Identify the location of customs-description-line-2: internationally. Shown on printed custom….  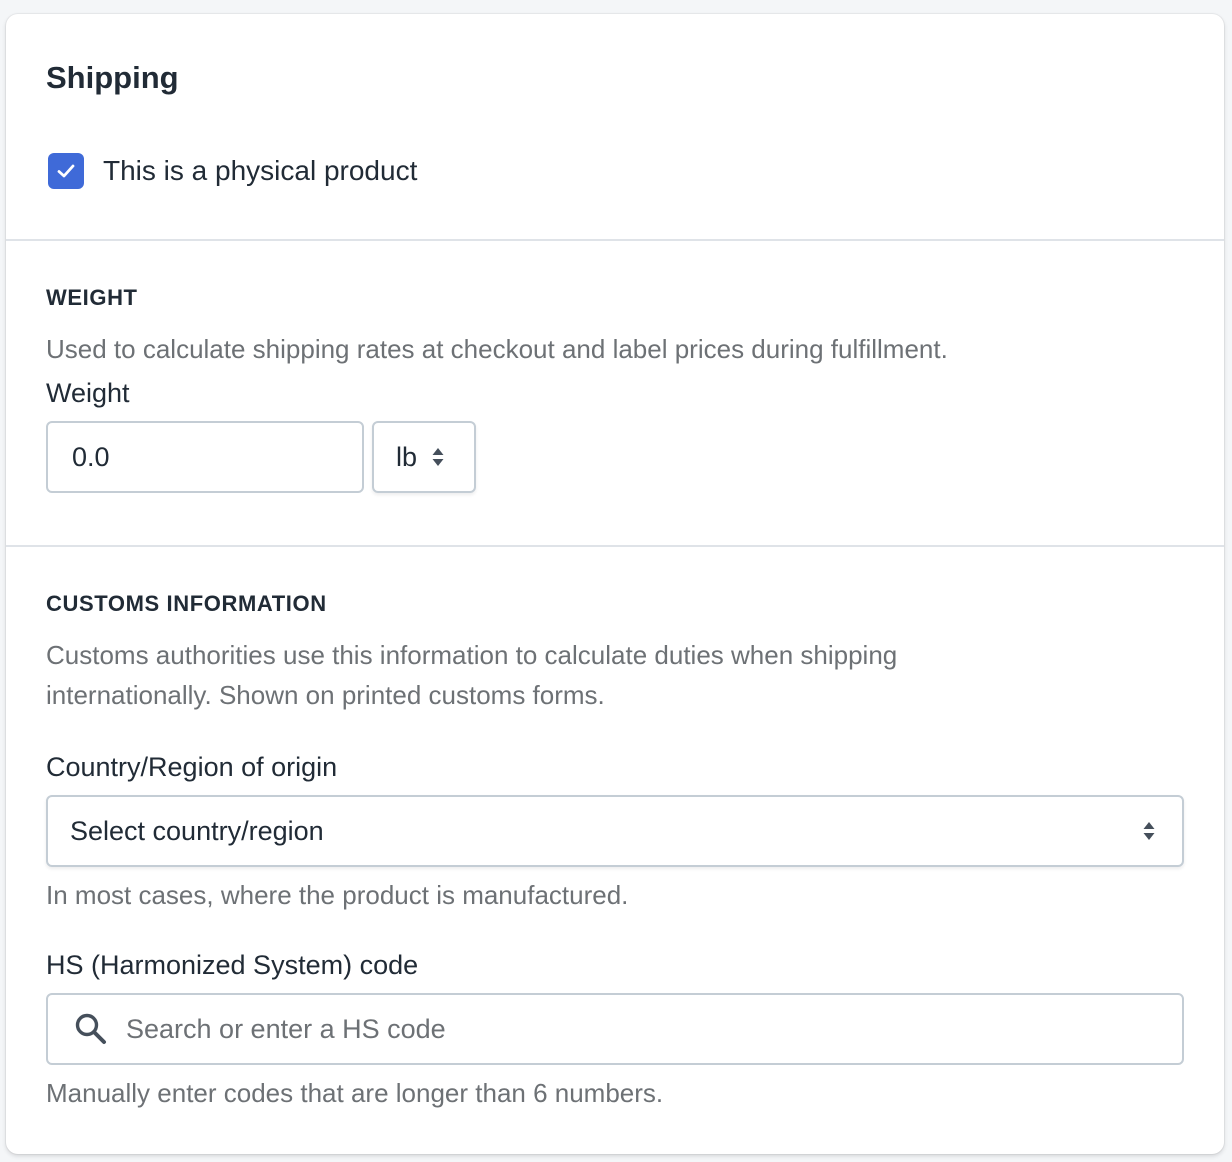
(325, 695).